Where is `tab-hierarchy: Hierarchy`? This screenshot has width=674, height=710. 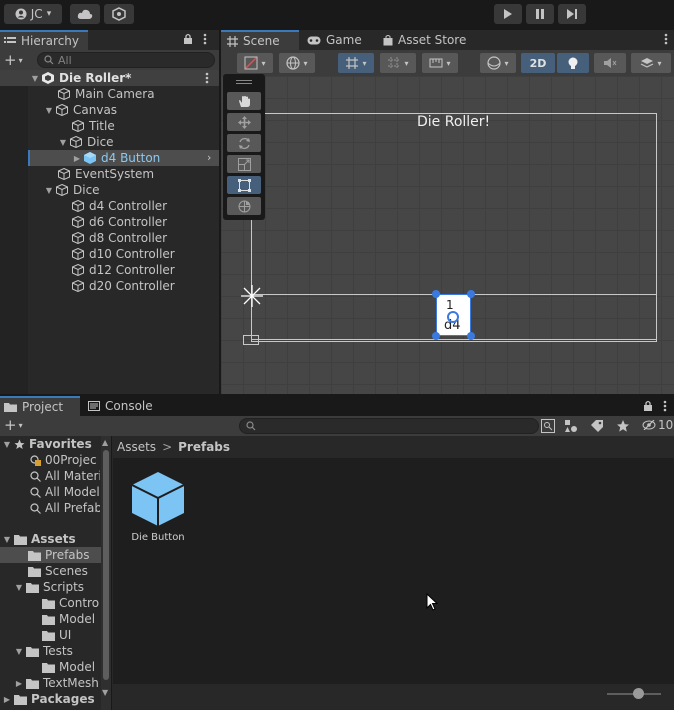
tab-hierarchy: Hierarchy is located at coordinates (44, 40).